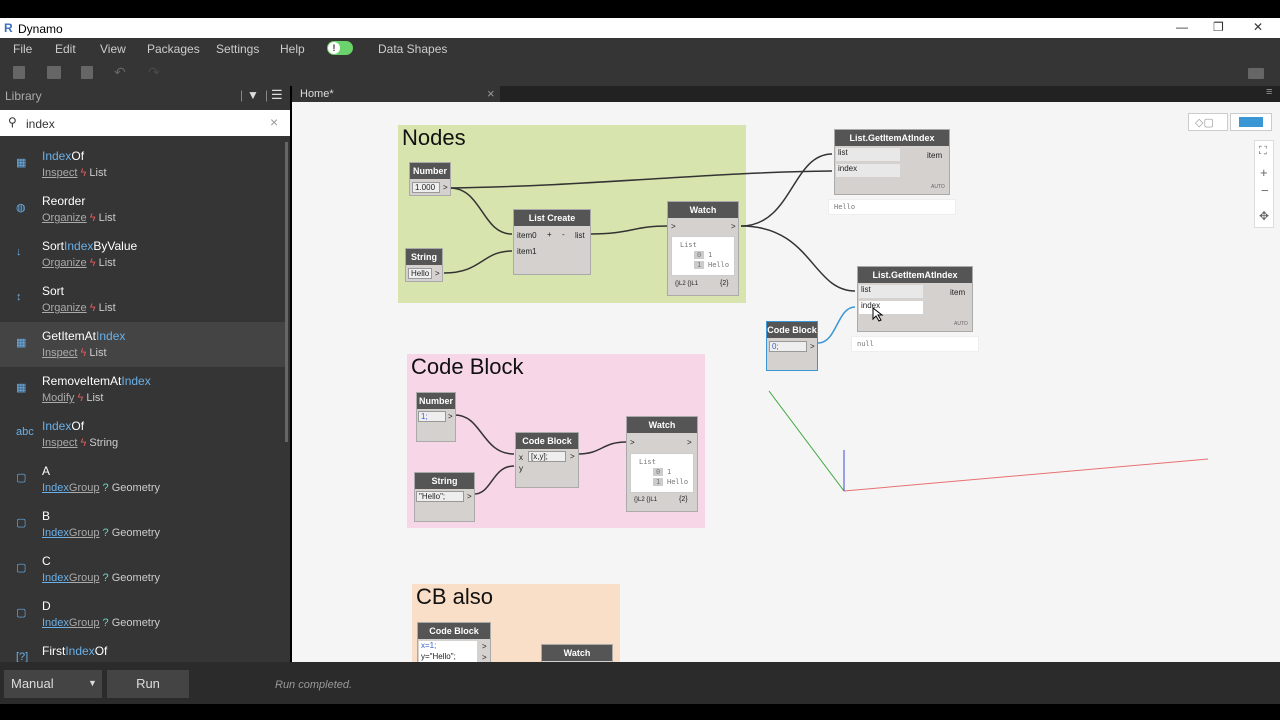 The width and height of the screenshot is (1280, 720). What do you see at coordinates (58, 398) in the screenshot?
I see `category-link: Modify` at bounding box center [58, 398].